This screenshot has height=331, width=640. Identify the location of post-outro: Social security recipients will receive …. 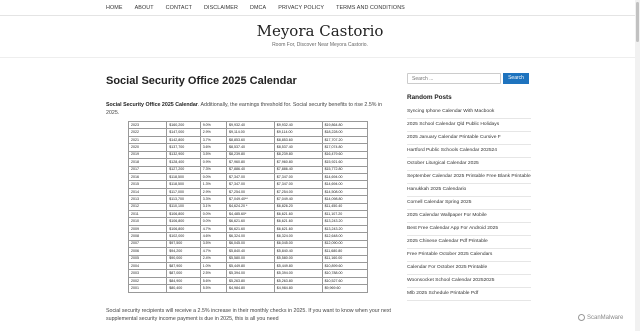
(248, 315).